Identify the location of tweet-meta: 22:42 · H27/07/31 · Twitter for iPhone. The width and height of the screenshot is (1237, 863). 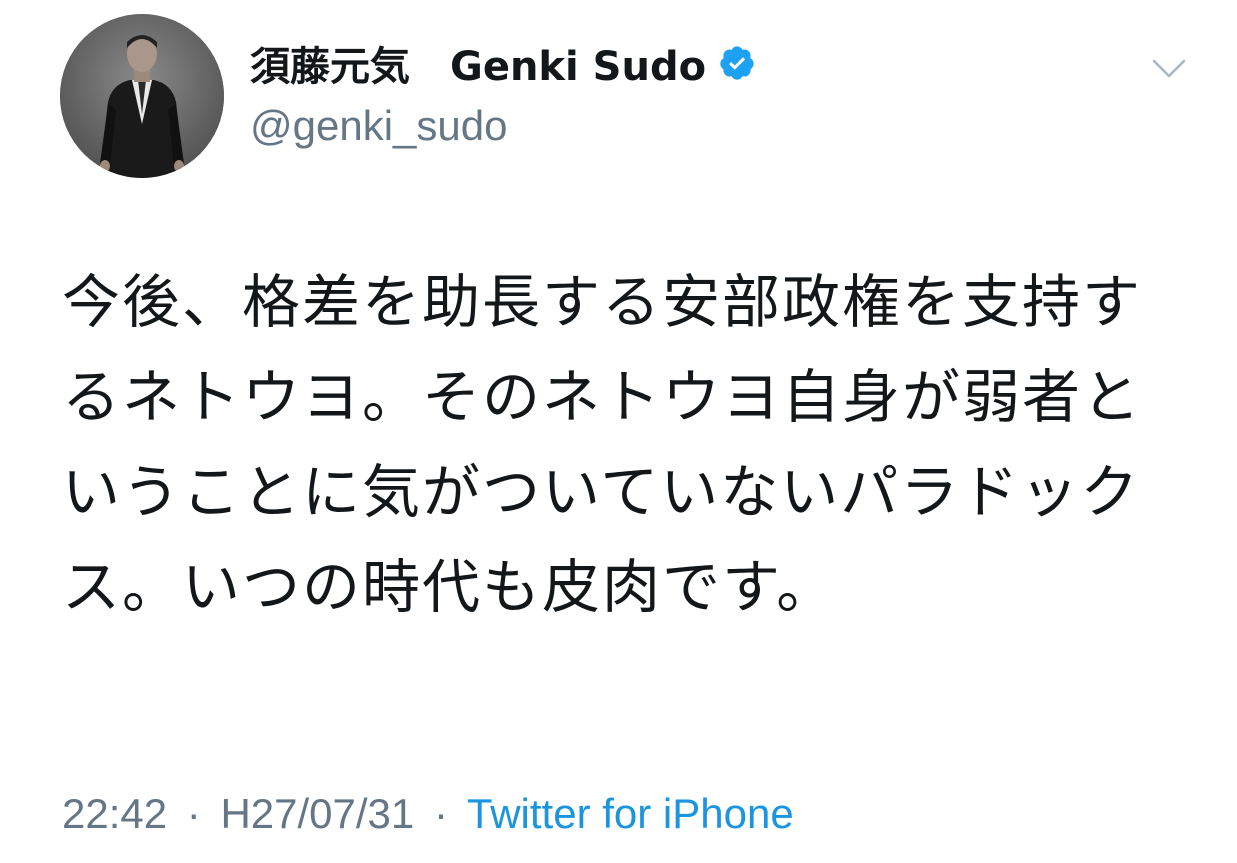
(428, 814).